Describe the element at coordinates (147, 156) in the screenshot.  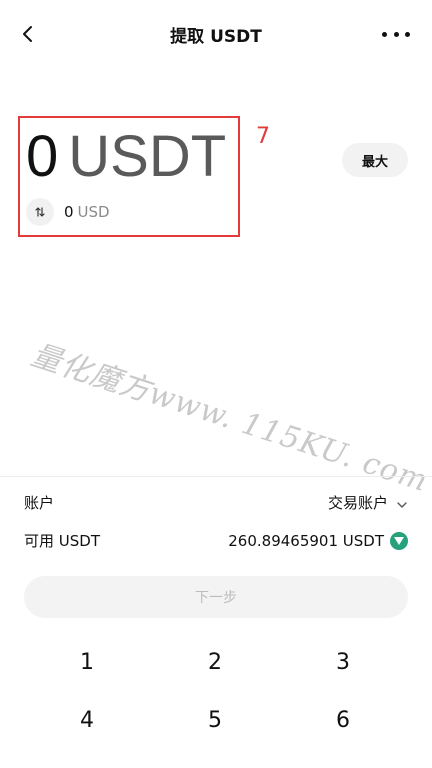
I see `amount-currency: USDT` at that location.